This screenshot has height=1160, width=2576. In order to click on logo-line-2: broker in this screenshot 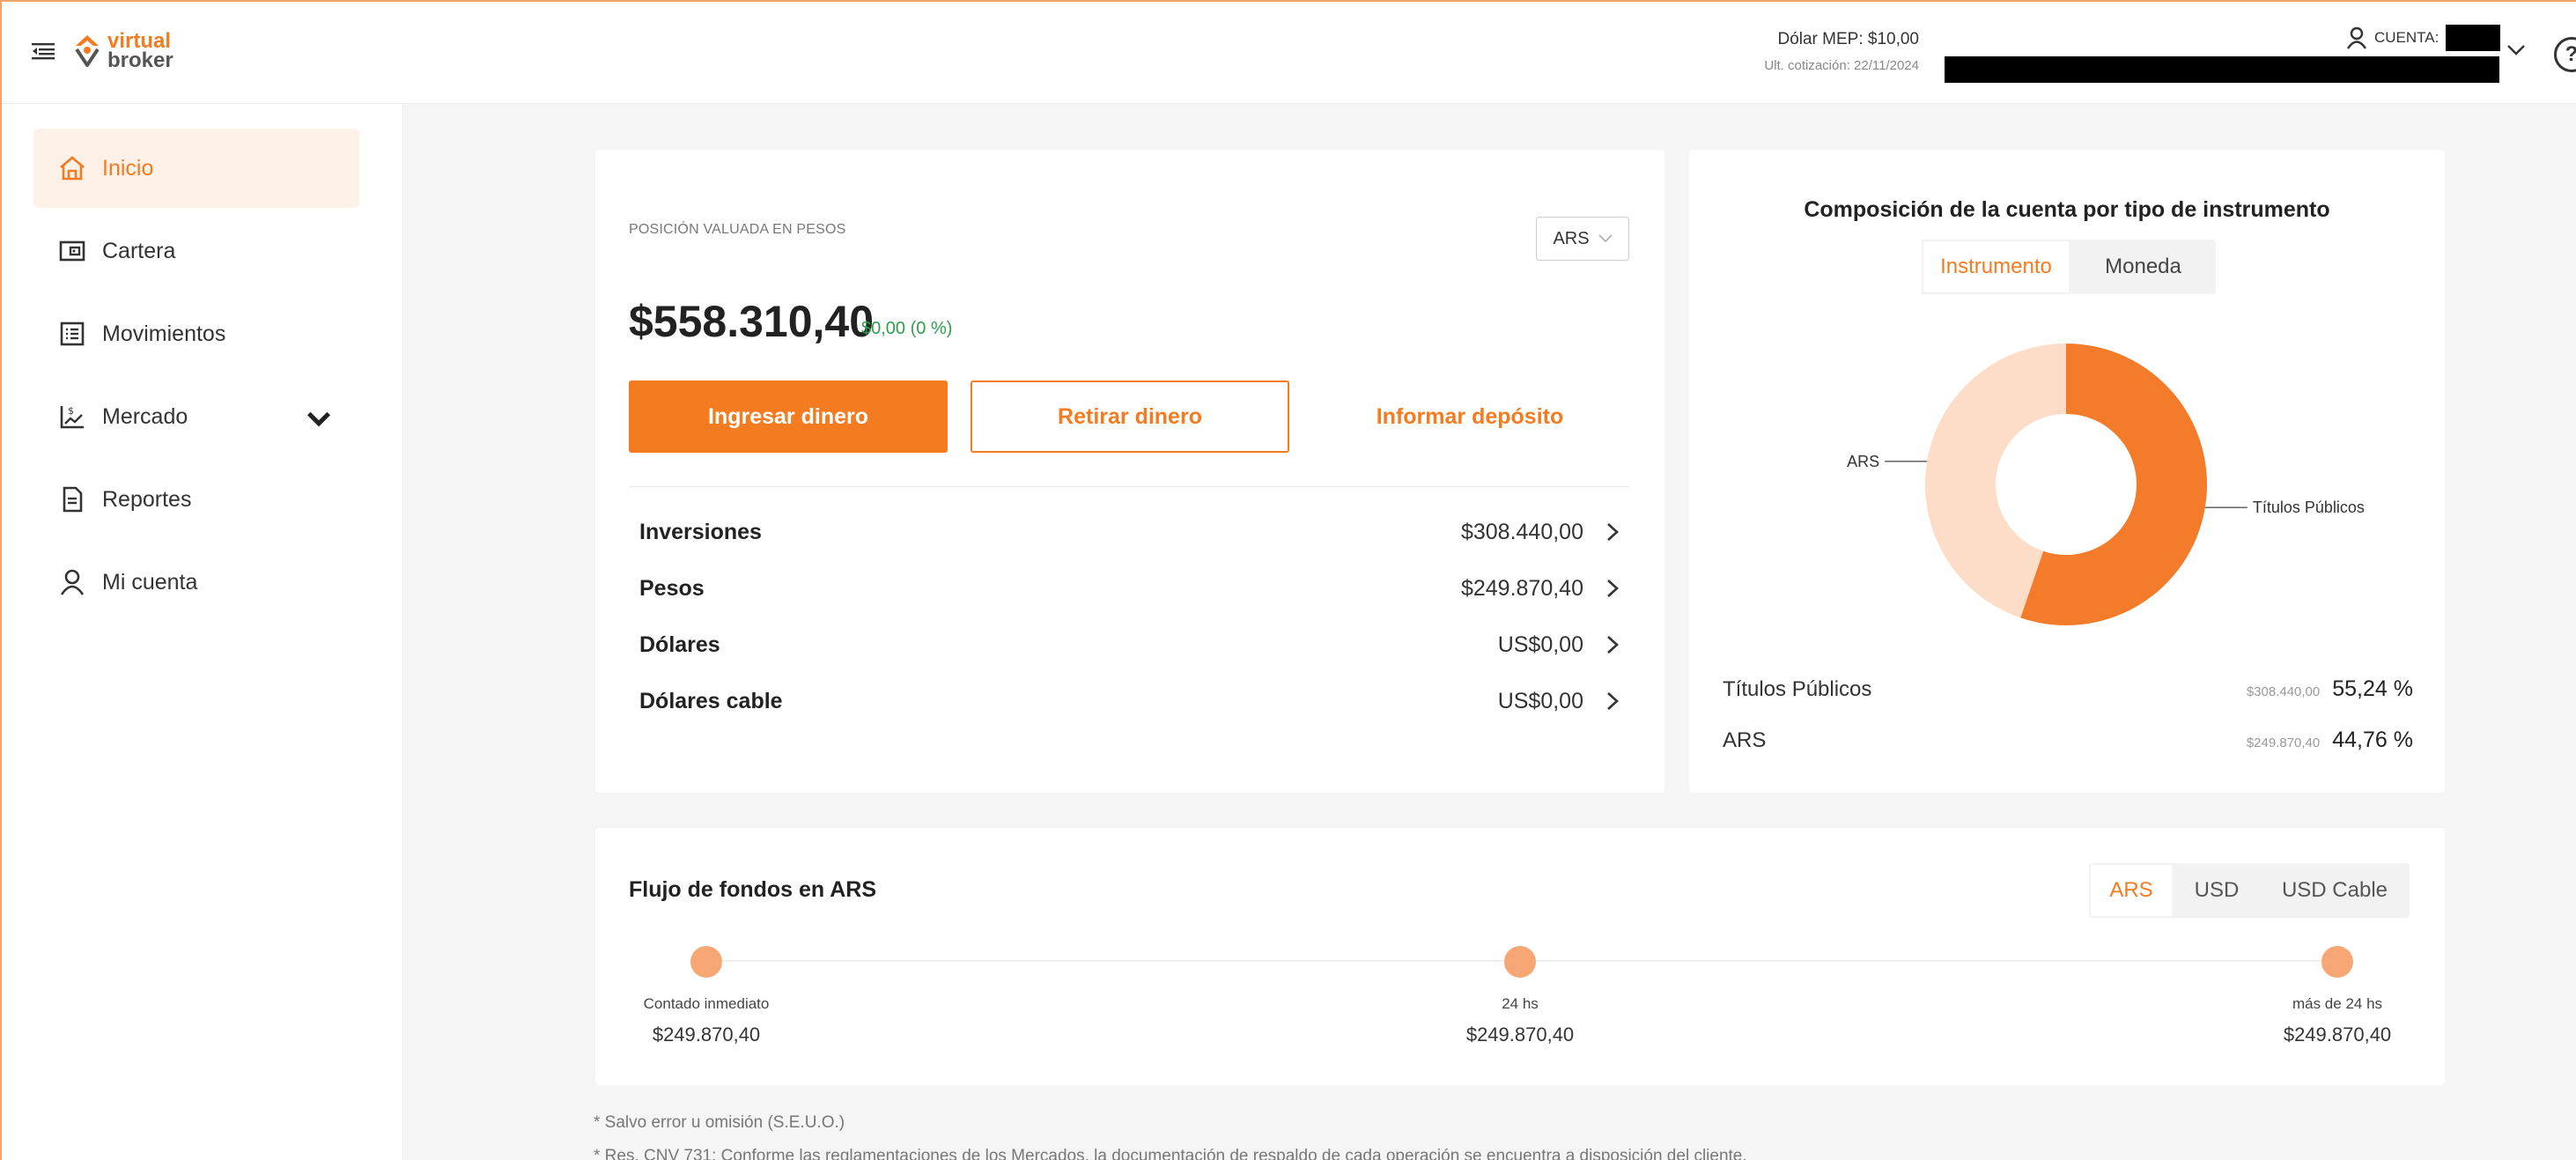, I will do `click(140, 60)`.